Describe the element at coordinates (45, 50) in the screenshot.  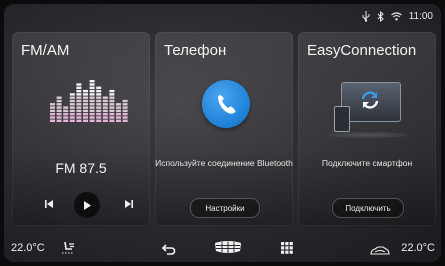
I see `fm-am-title: FM/AM` at that location.